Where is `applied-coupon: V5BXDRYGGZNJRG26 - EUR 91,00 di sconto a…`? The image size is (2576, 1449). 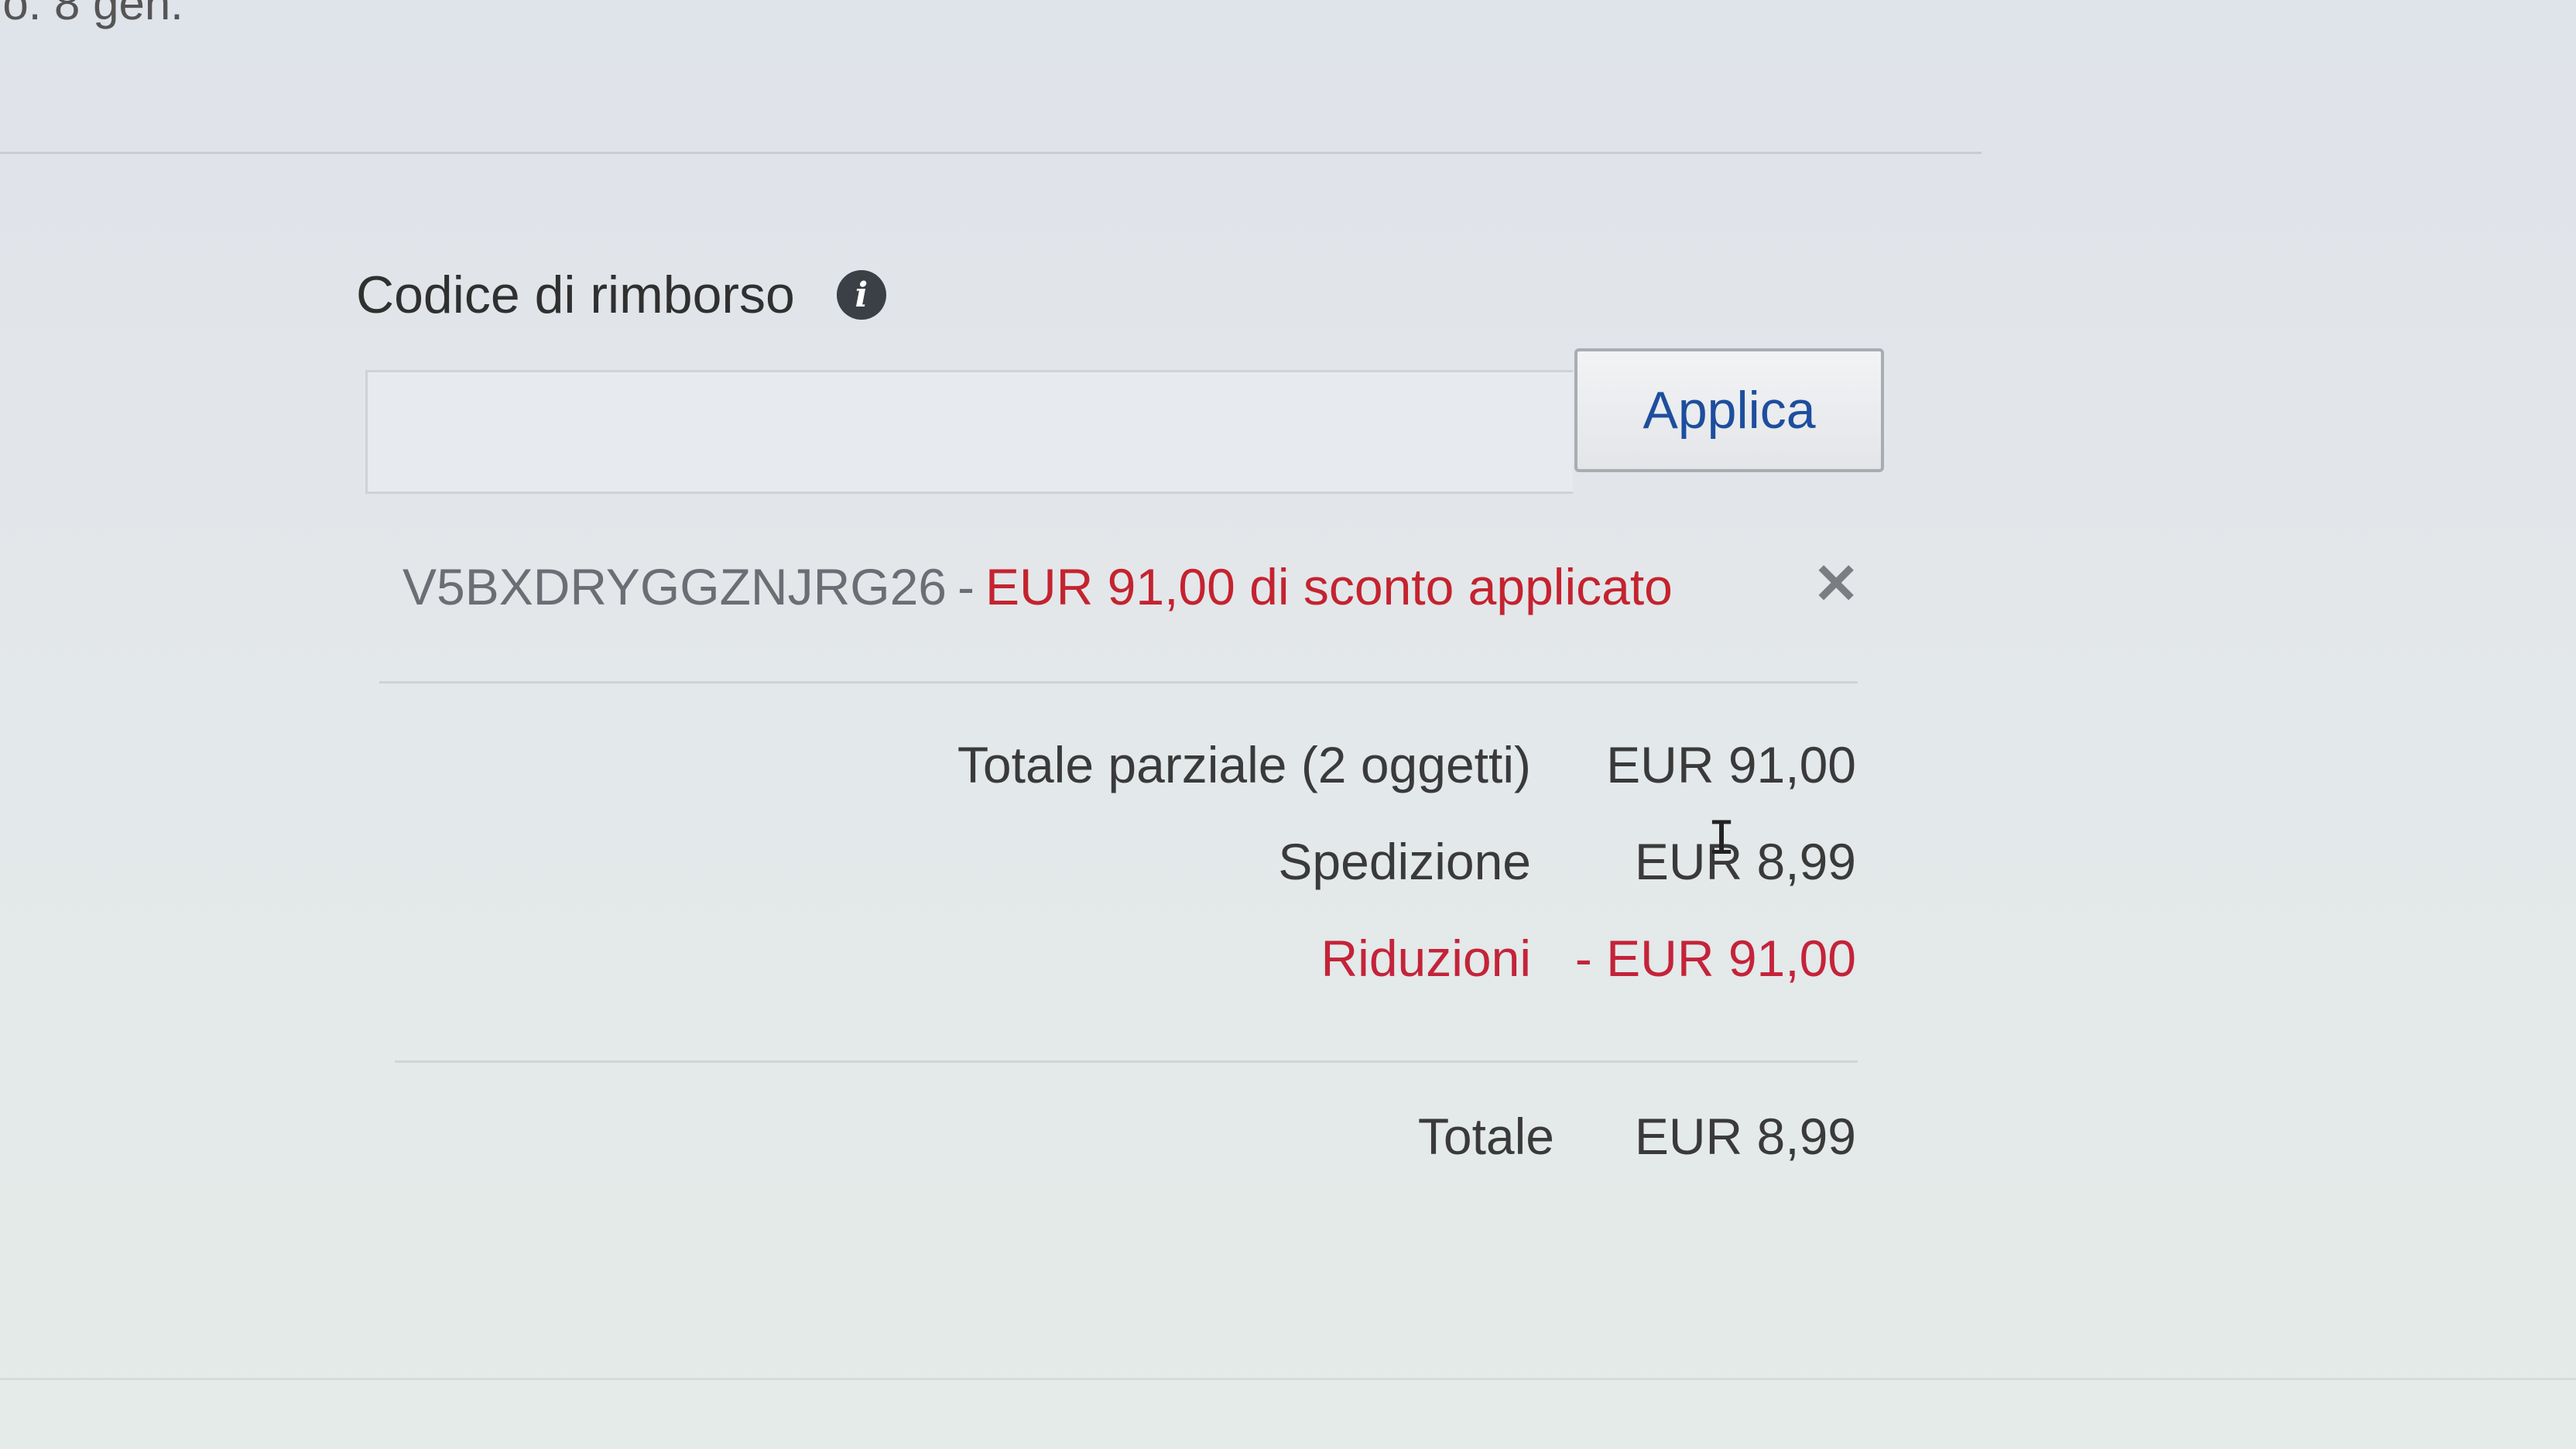 applied-coupon: V5BXDRYGGZNJRG26 - EUR 91,00 di sconto a… is located at coordinates (1137, 586).